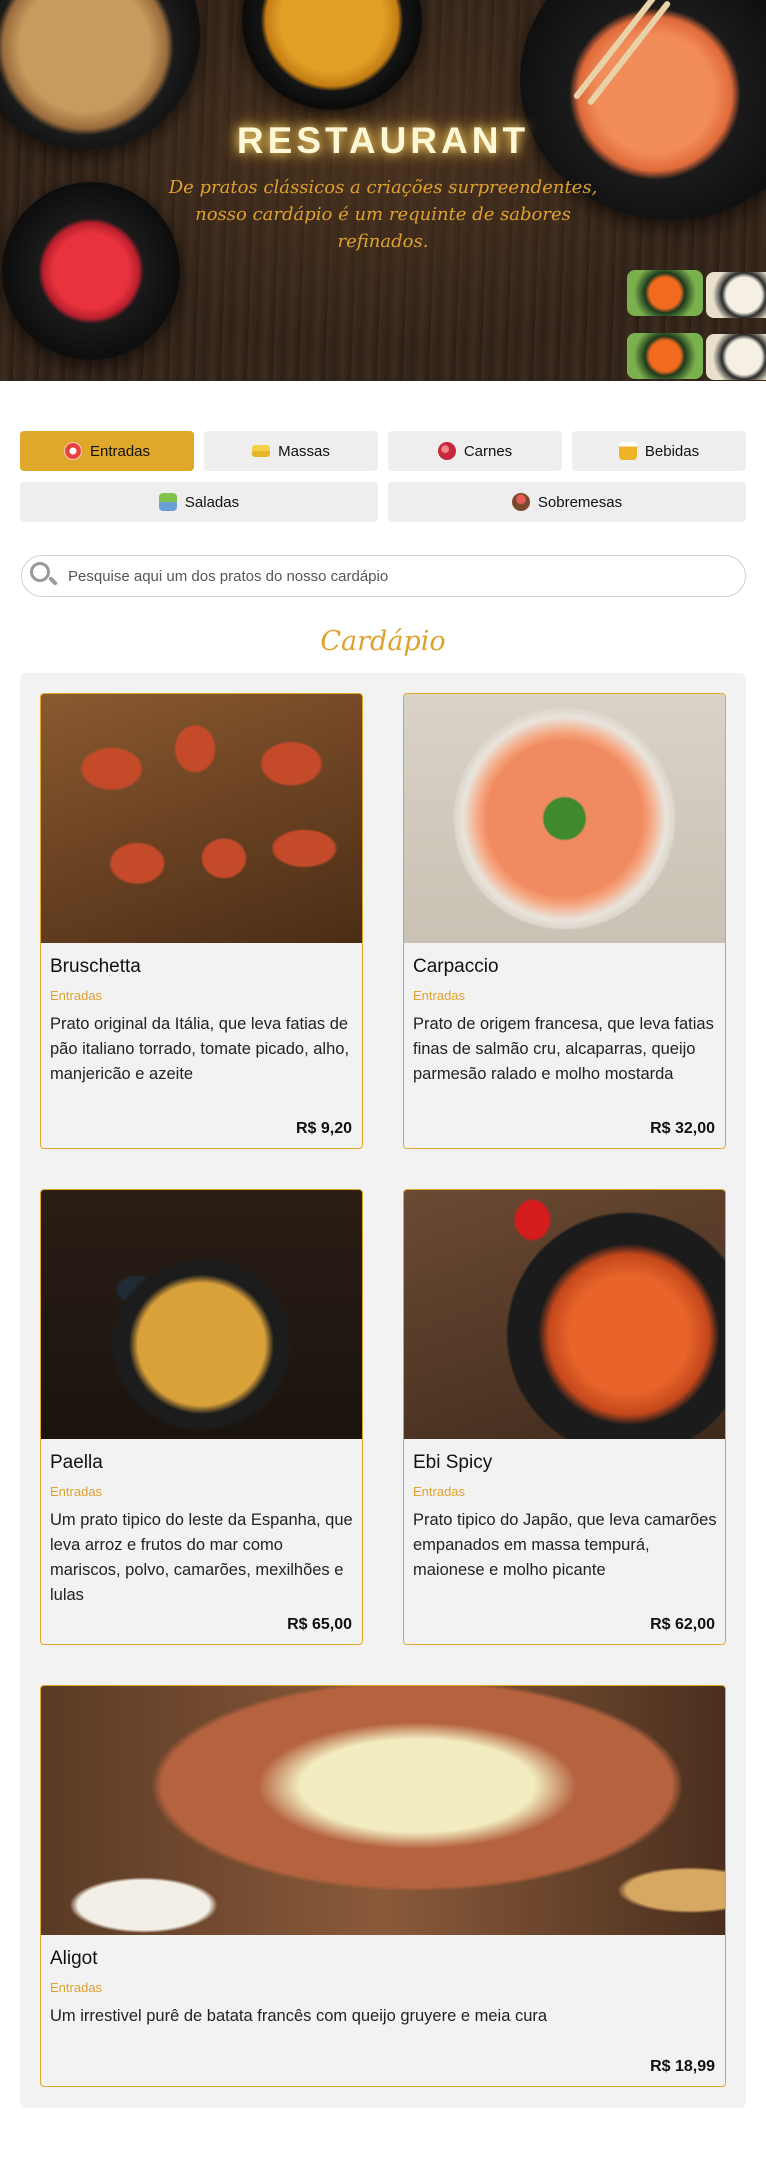  Describe the element at coordinates (383, 641) in the screenshot. I see `menu-title: Cardápio` at that location.